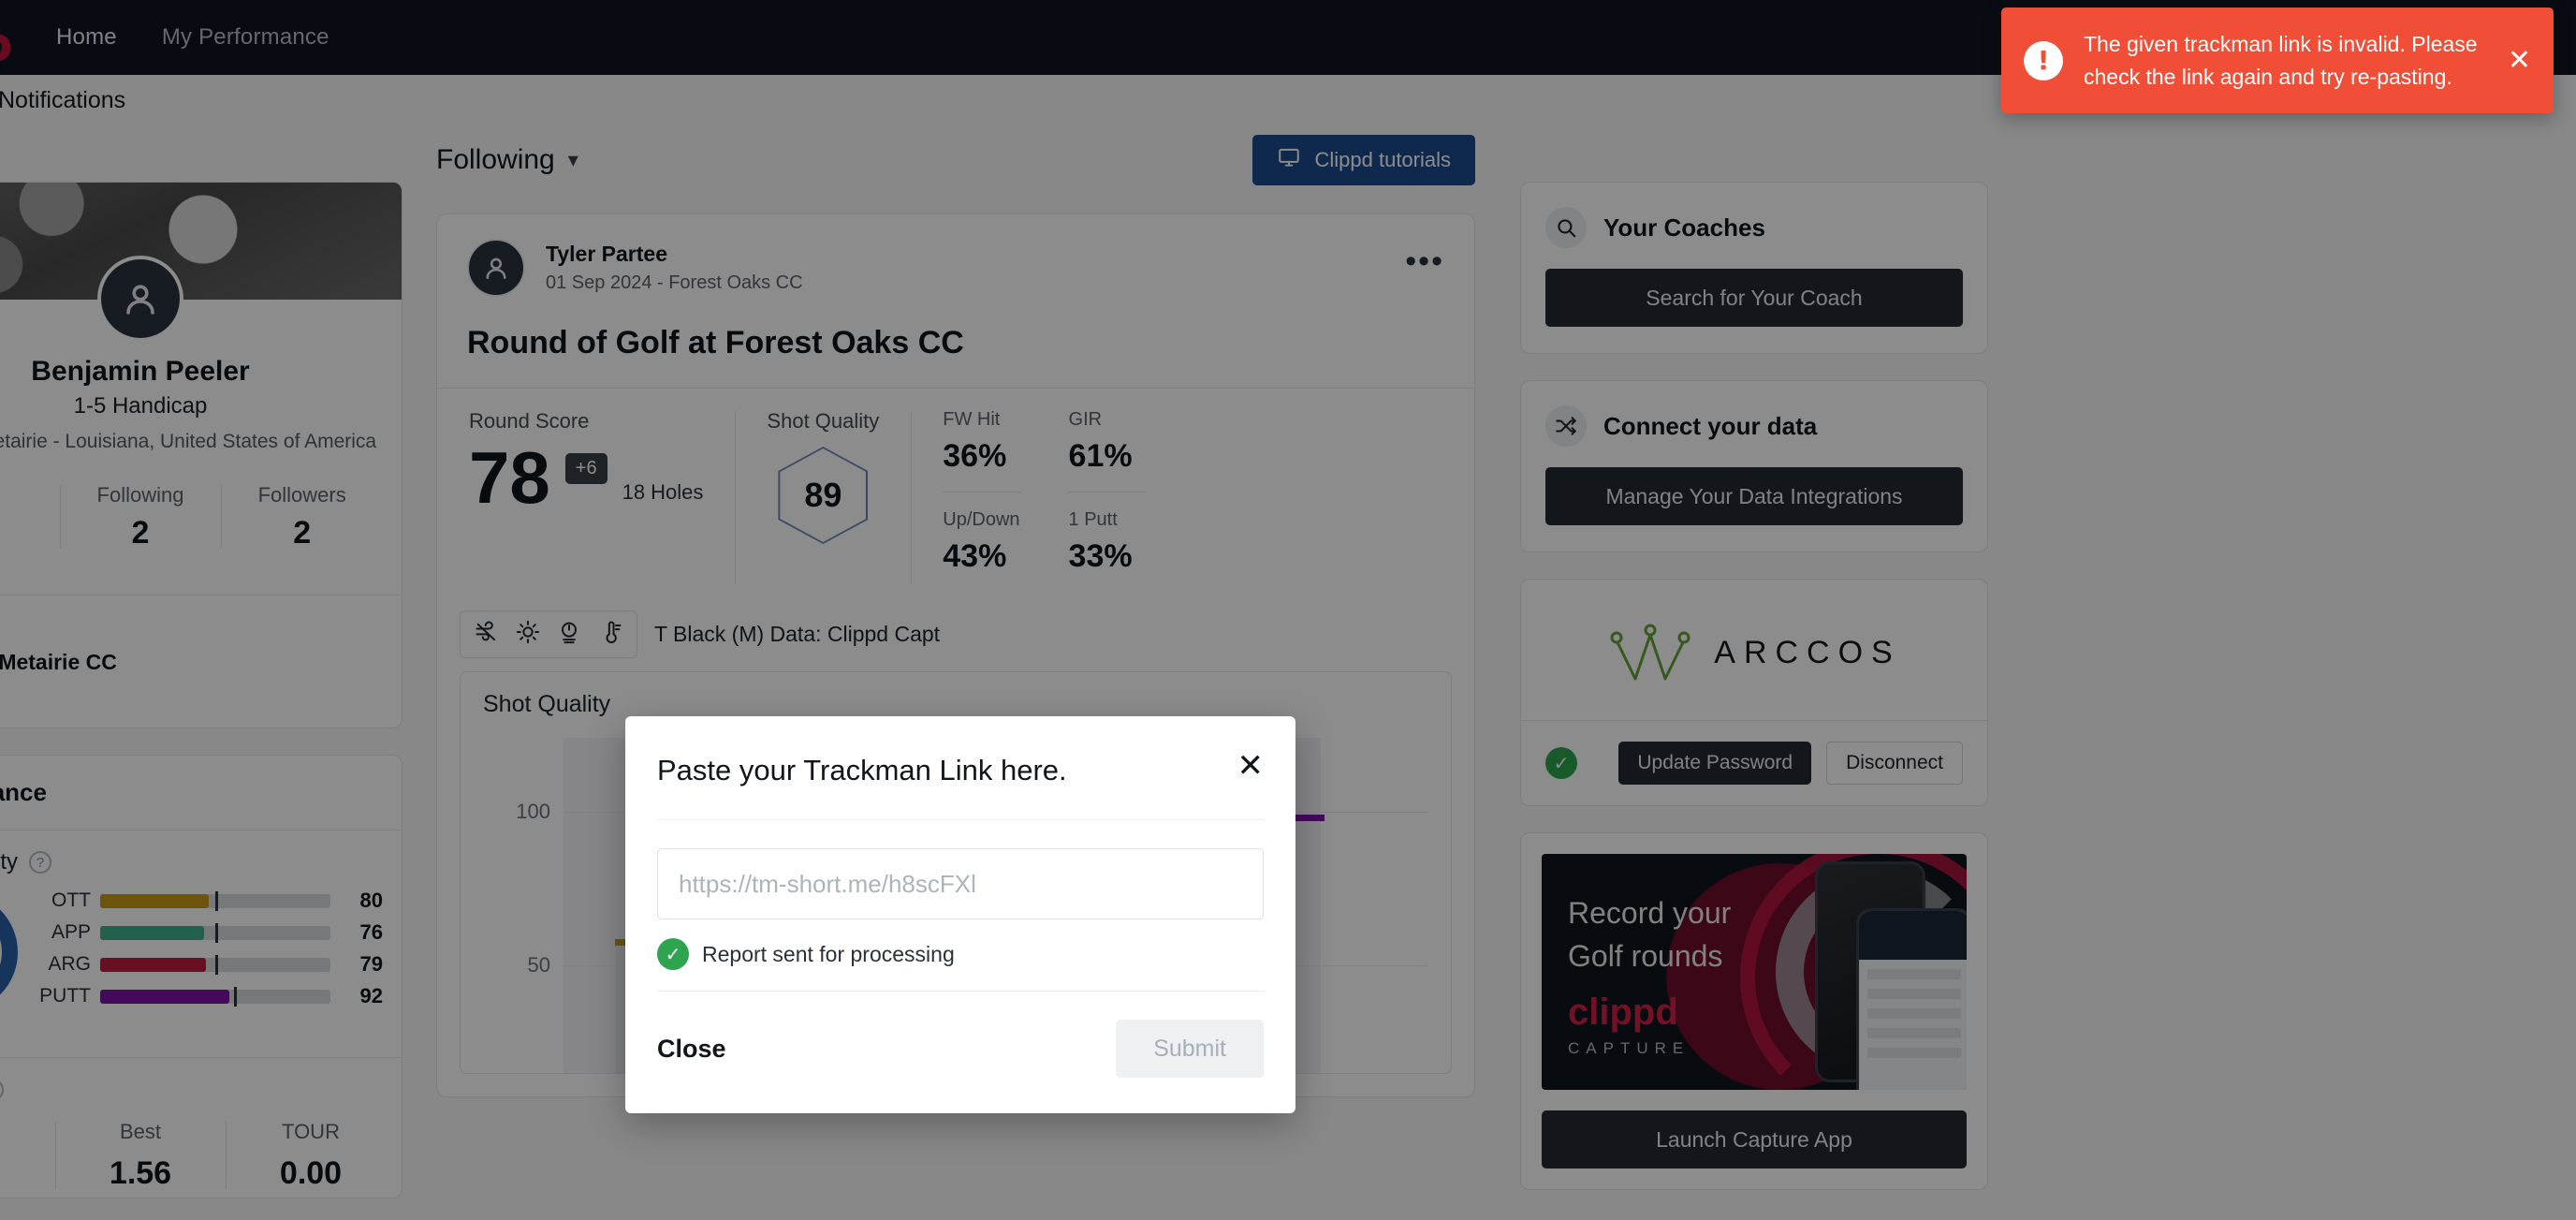  What do you see at coordinates (1190, 1049) in the screenshot?
I see `submit-button: Submit` at bounding box center [1190, 1049].